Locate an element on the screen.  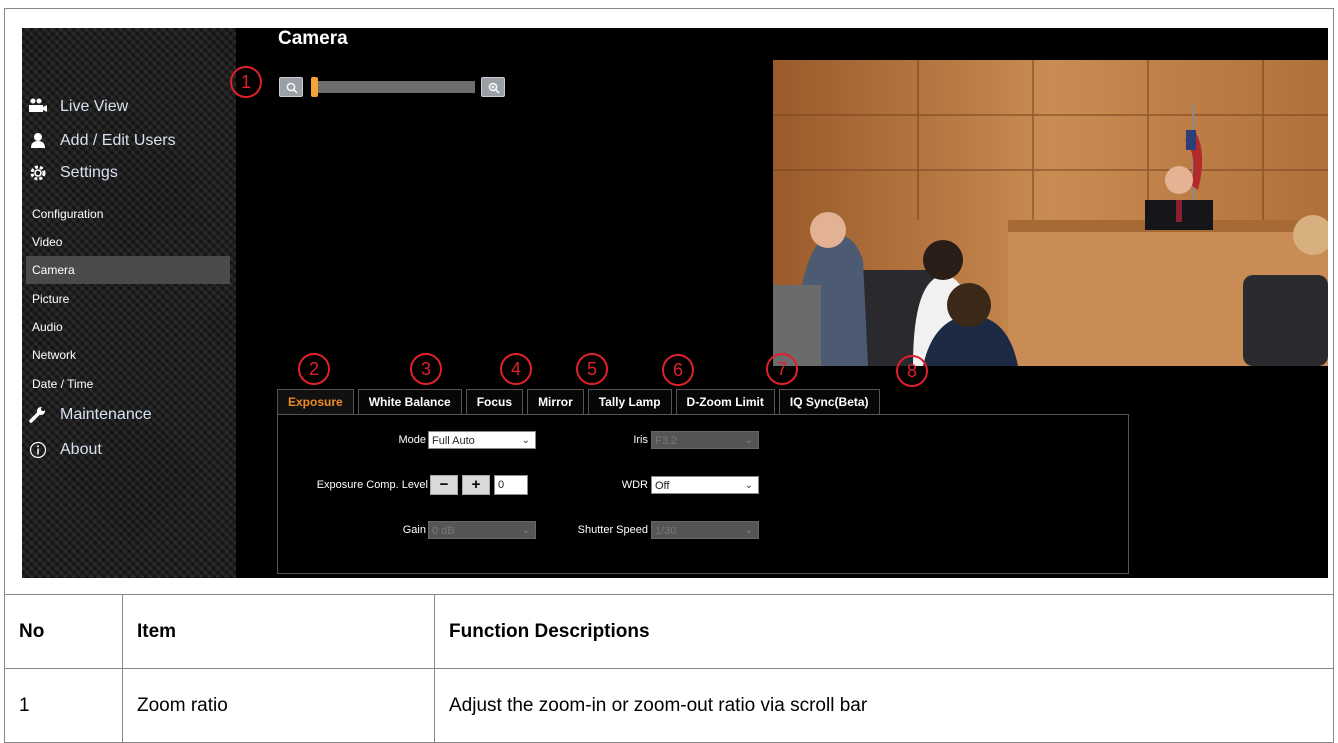
tab-mirror: Mirror is located at coordinates (555, 402).